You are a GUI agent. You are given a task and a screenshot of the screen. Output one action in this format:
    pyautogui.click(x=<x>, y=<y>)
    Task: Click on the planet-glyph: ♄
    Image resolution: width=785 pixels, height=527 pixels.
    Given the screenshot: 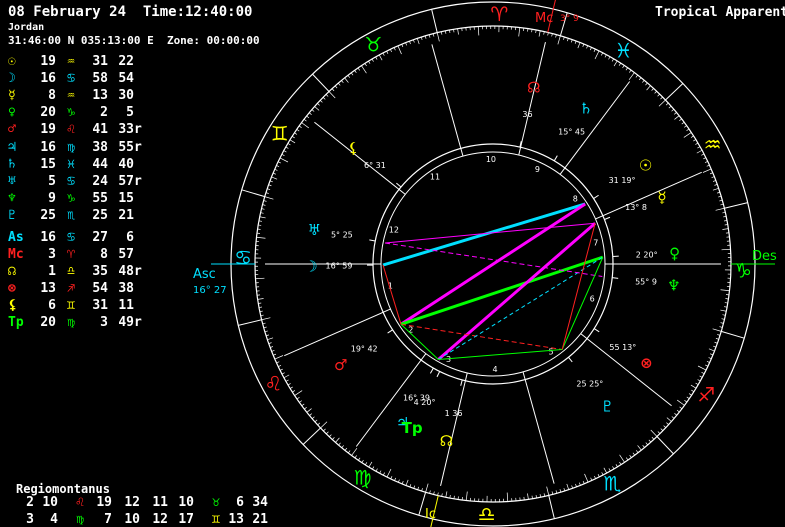 What is the action you would take?
    pyautogui.click(x=585, y=109)
    